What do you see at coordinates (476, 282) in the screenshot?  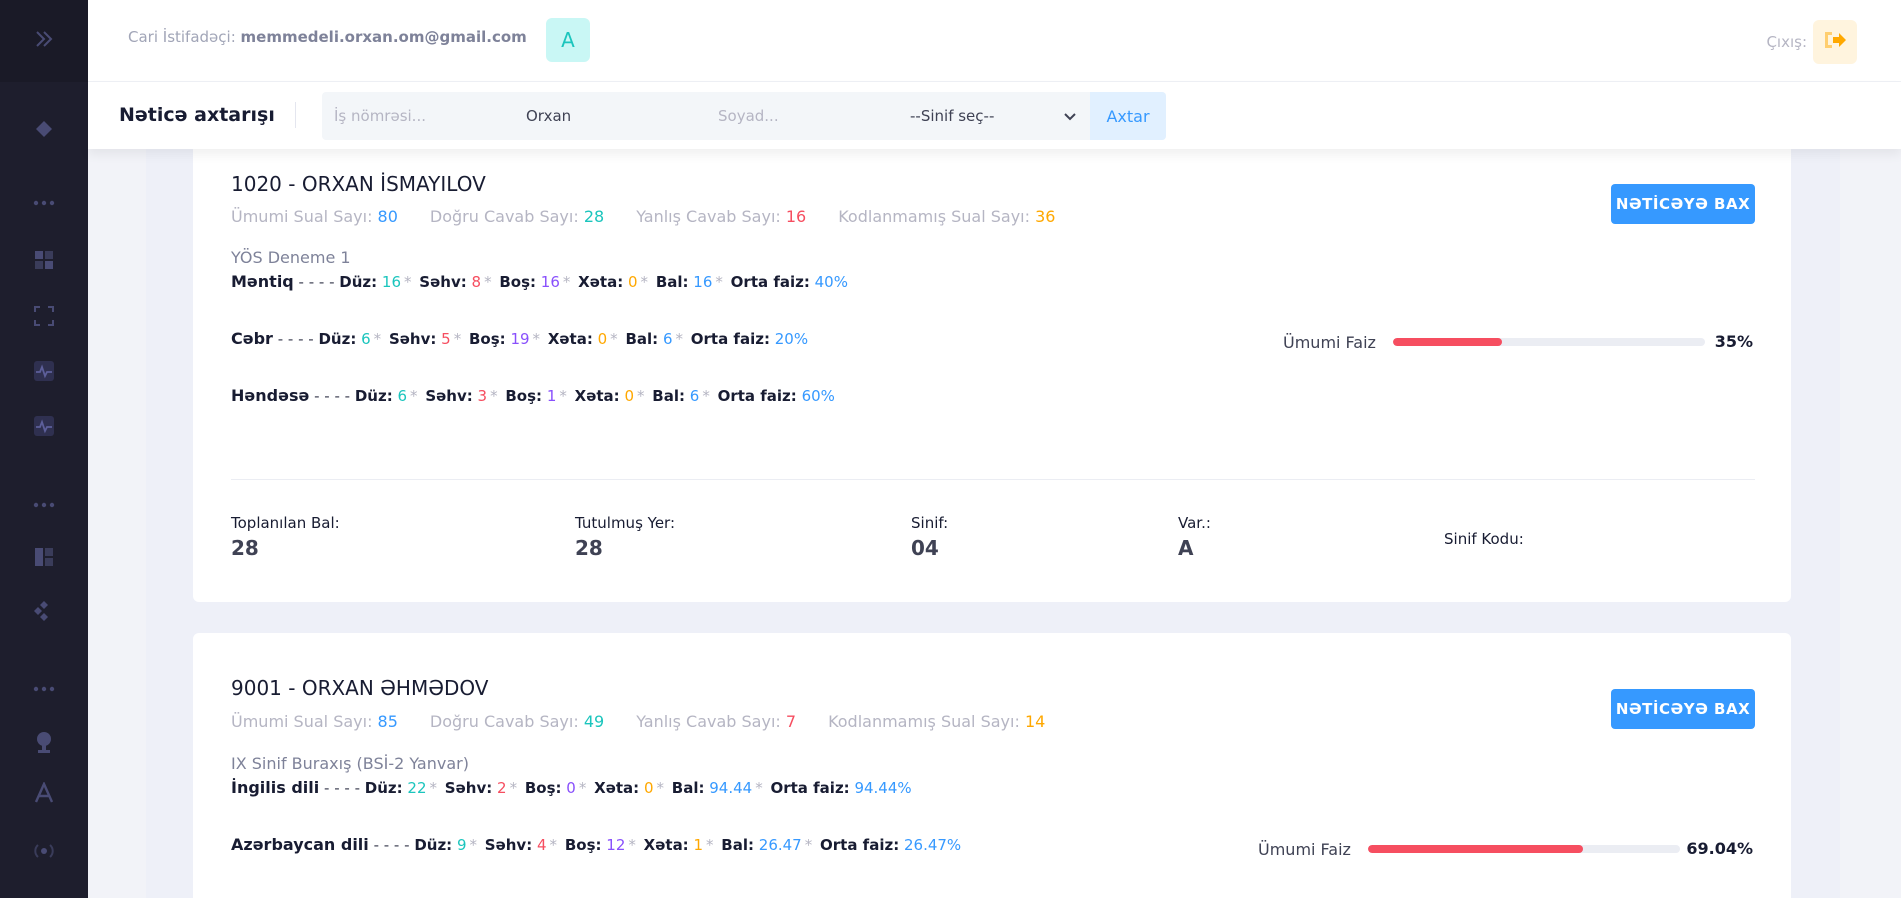 I see `wrong-value: 8` at bounding box center [476, 282].